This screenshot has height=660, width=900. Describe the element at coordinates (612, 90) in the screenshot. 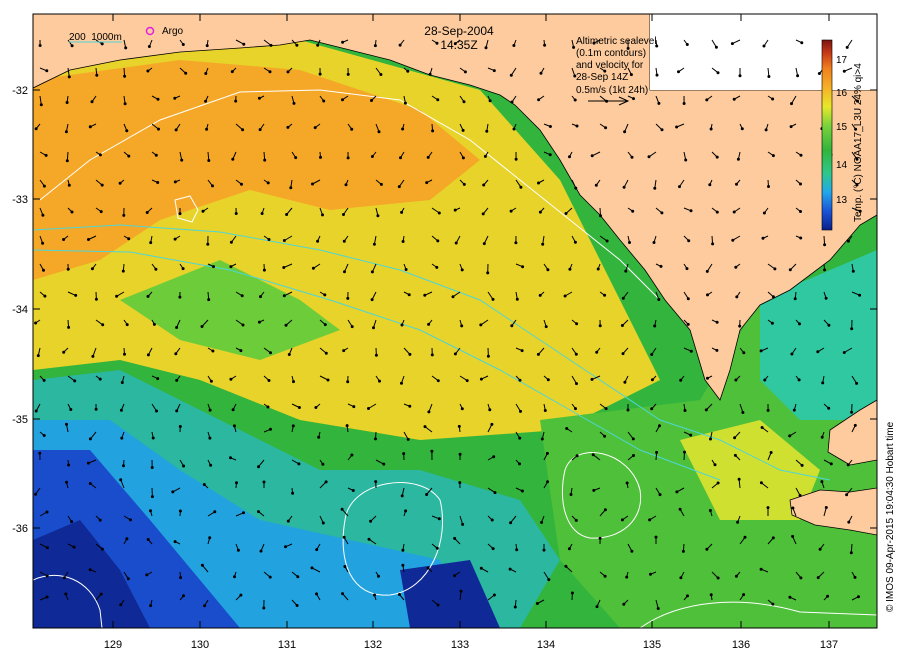

I see `velocity-note-line: 0.5m/s (1kt 24h)` at that location.